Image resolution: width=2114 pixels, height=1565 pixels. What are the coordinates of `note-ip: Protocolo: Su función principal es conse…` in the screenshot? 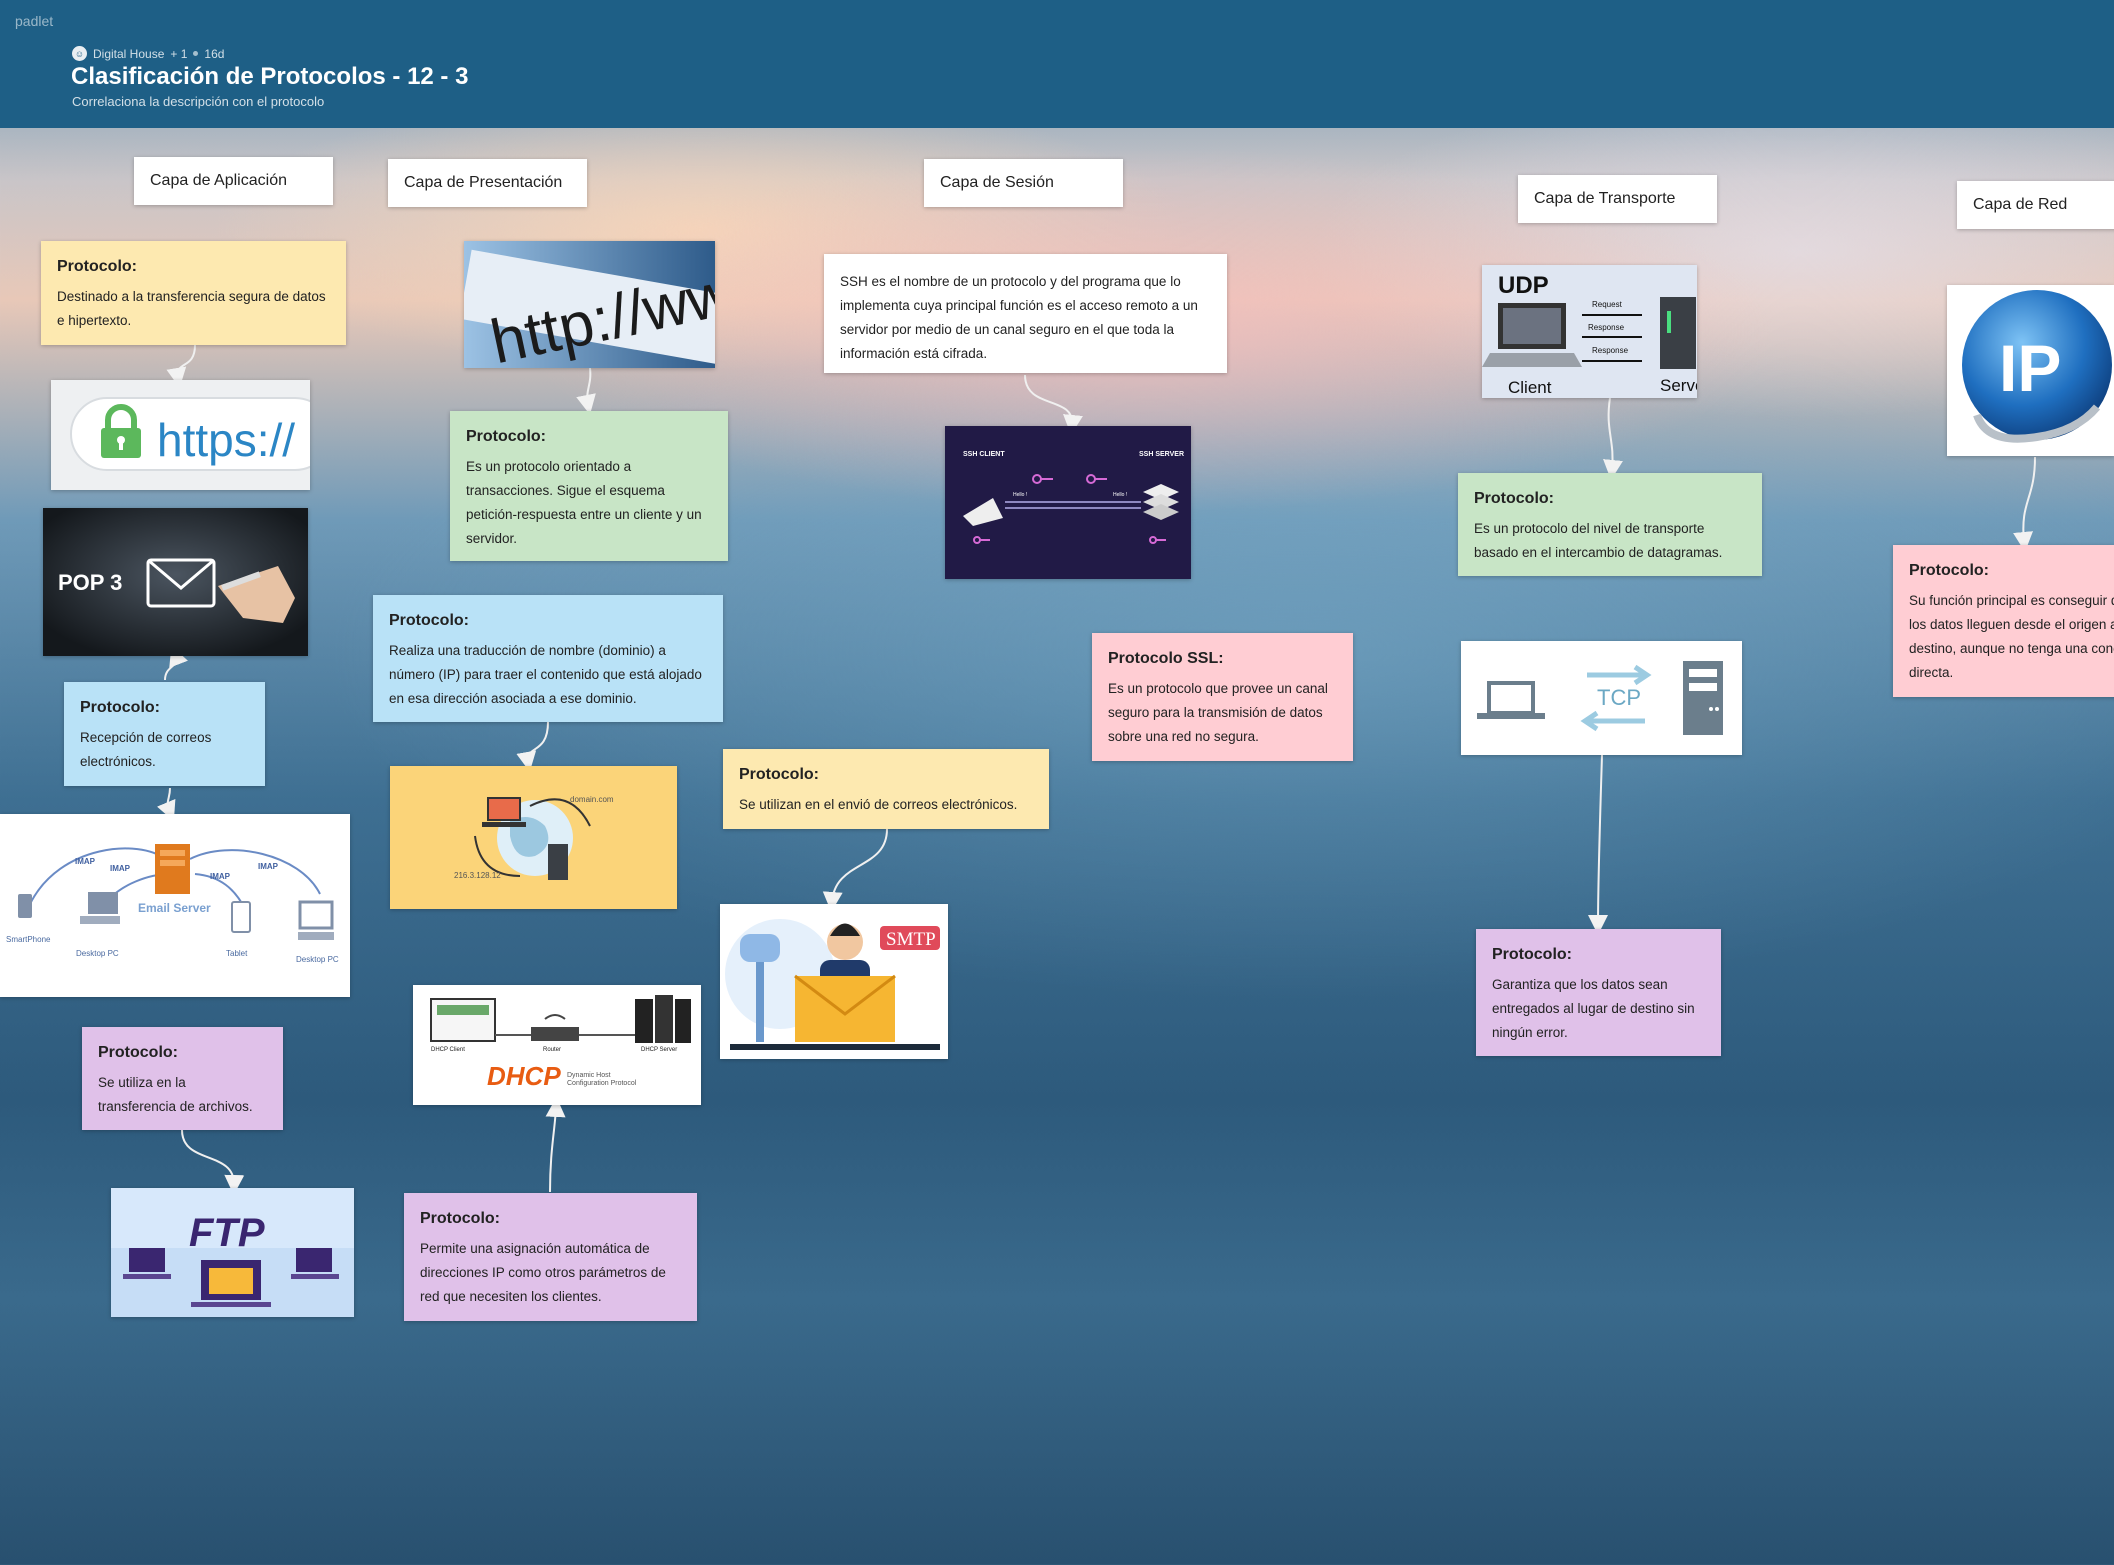 It's located at (2003, 621).